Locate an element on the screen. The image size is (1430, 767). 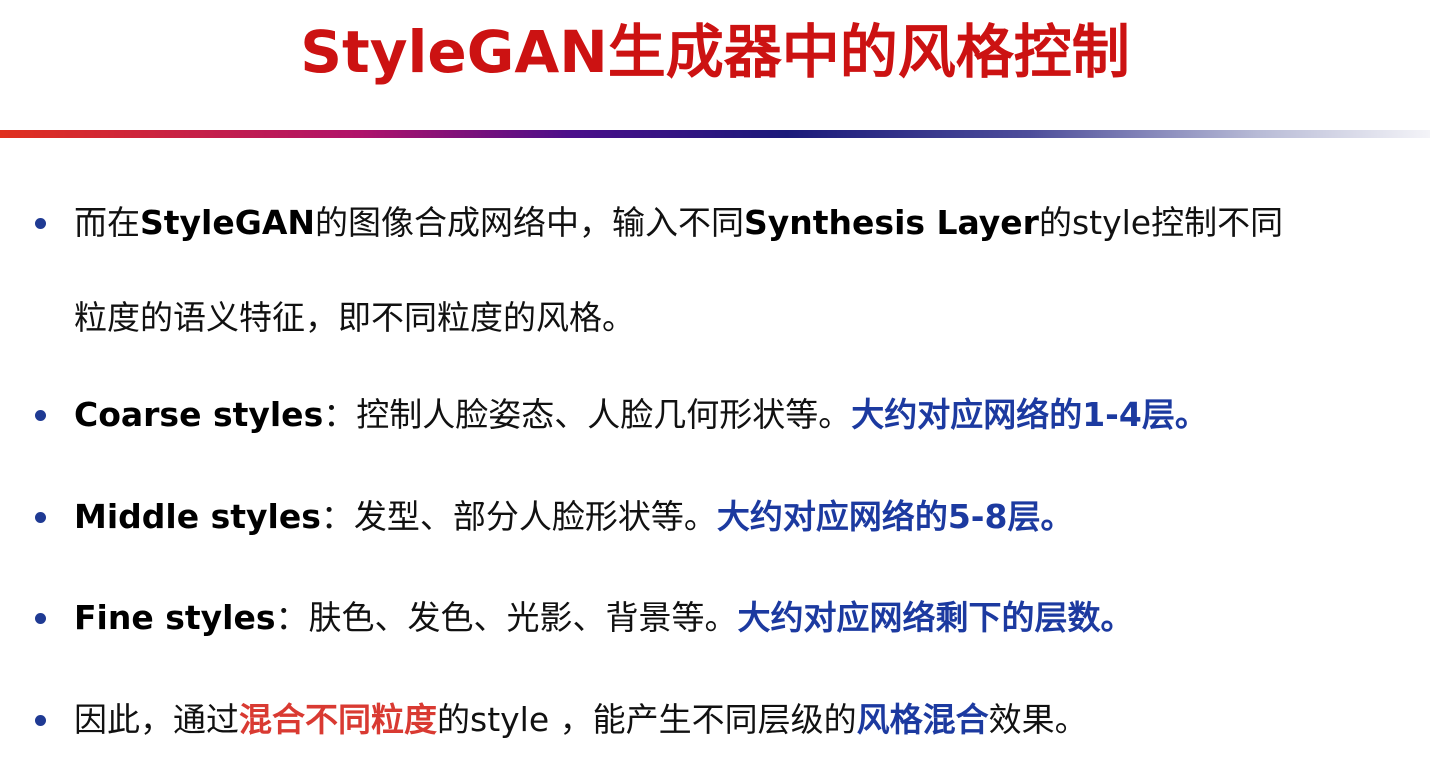
text-segment: 而在 is located at coordinates (107, 222).